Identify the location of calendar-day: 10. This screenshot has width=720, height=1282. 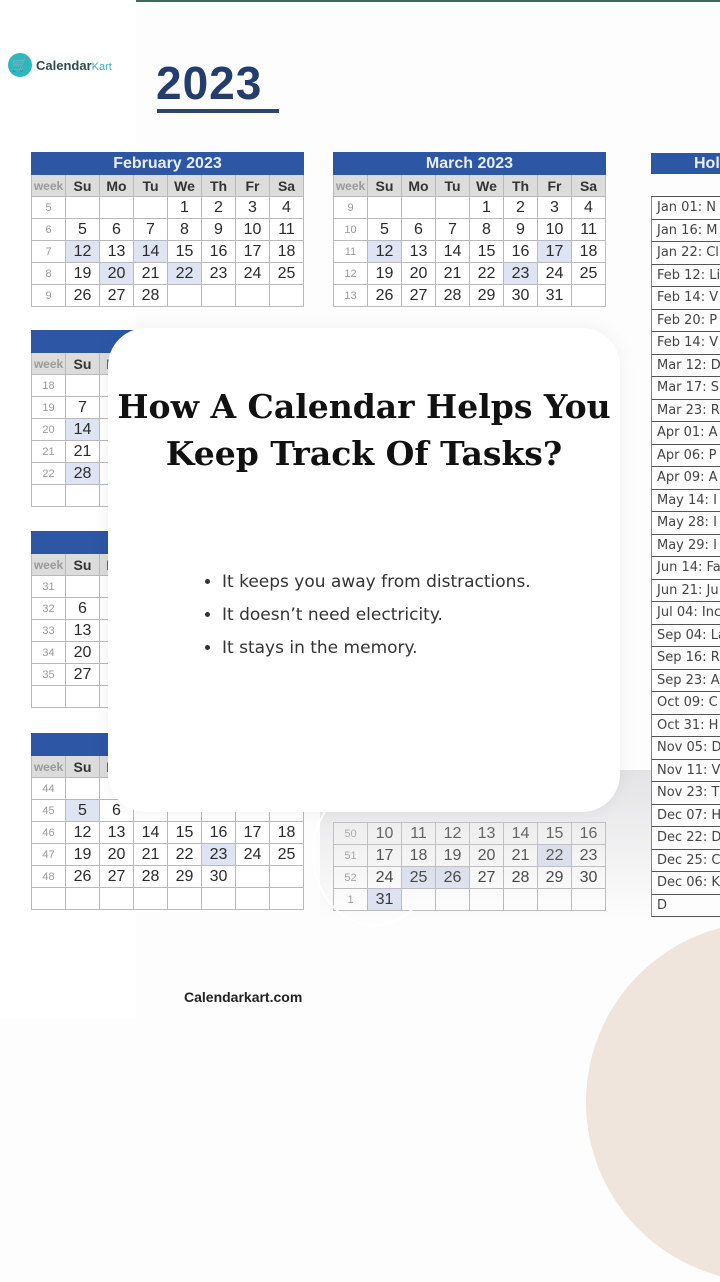
(252, 229).